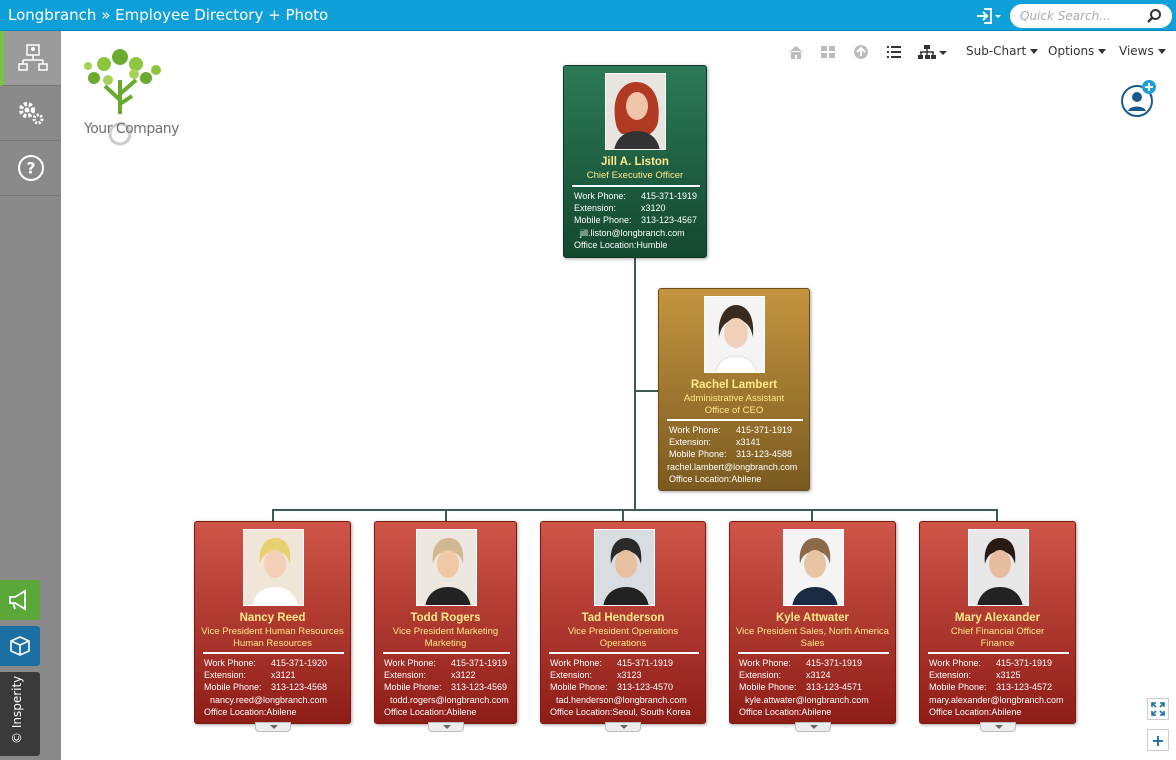 The height and width of the screenshot is (760, 1176). What do you see at coordinates (1008, 675) in the screenshot?
I see `extension: x3125` at bounding box center [1008, 675].